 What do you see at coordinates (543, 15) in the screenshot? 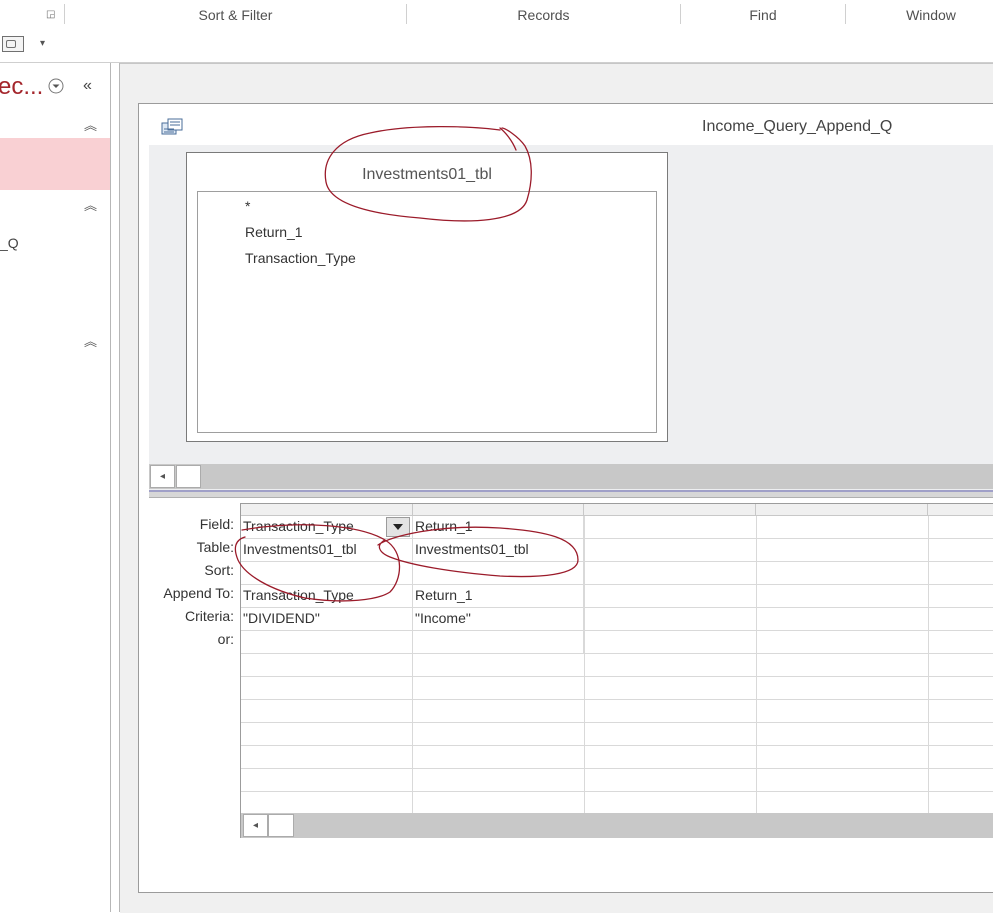
I see `ribbon-group-records: Records` at bounding box center [543, 15].